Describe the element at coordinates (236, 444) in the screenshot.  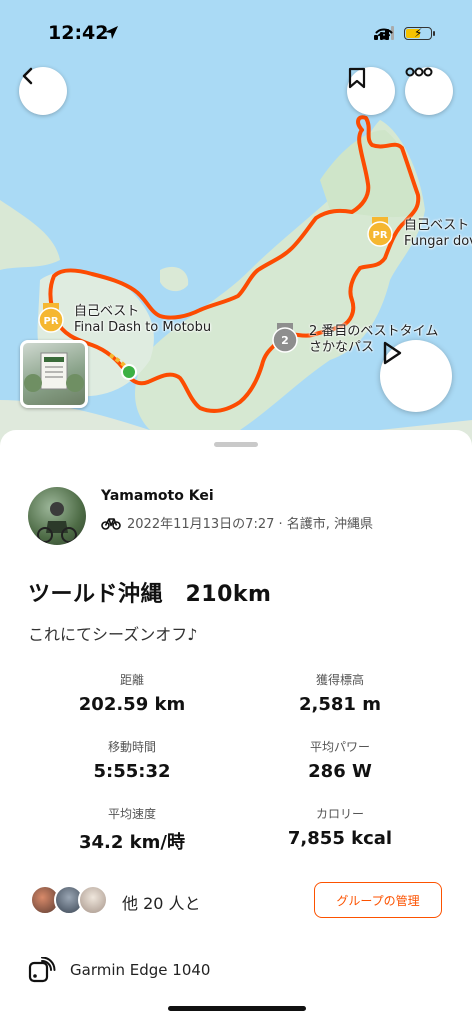
I see `sheet-drag-handle` at that location.